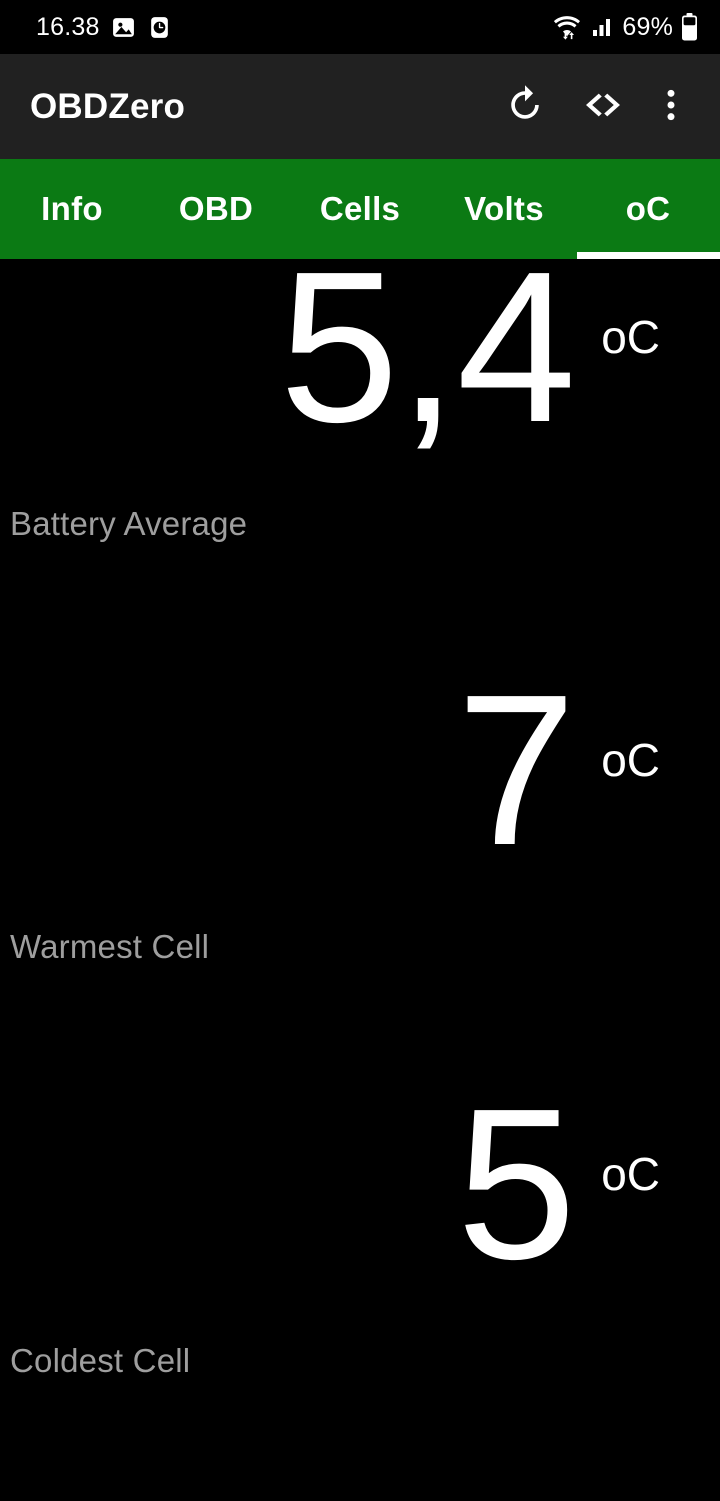 The height and width of the screenshot is (1501, 720). What do you see at coordinates (689, 27) in the screenshot?
I see `battery-icon` at bounding box center [689, 27].